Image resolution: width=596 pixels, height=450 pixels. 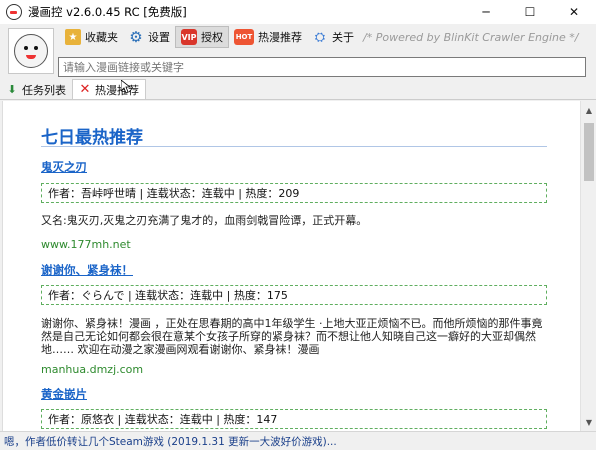 I want to click on entry-title-link: 鬼灭之刃, so click(x=64, y=167).